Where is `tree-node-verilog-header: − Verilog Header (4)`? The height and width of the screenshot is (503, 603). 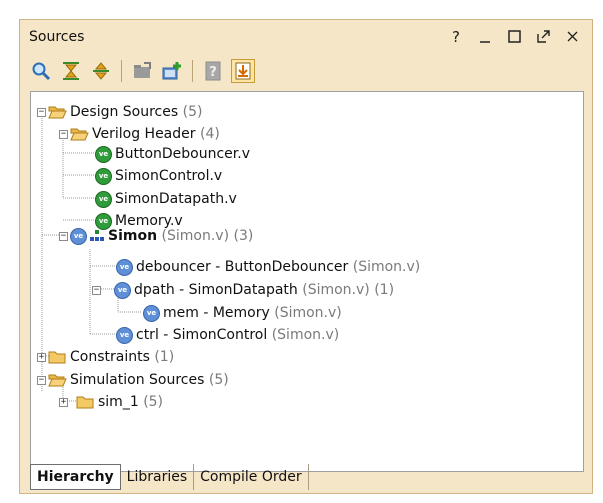 tree-node-verilog-header: − Verilog Header (4) is located at coordinates (139, 134).